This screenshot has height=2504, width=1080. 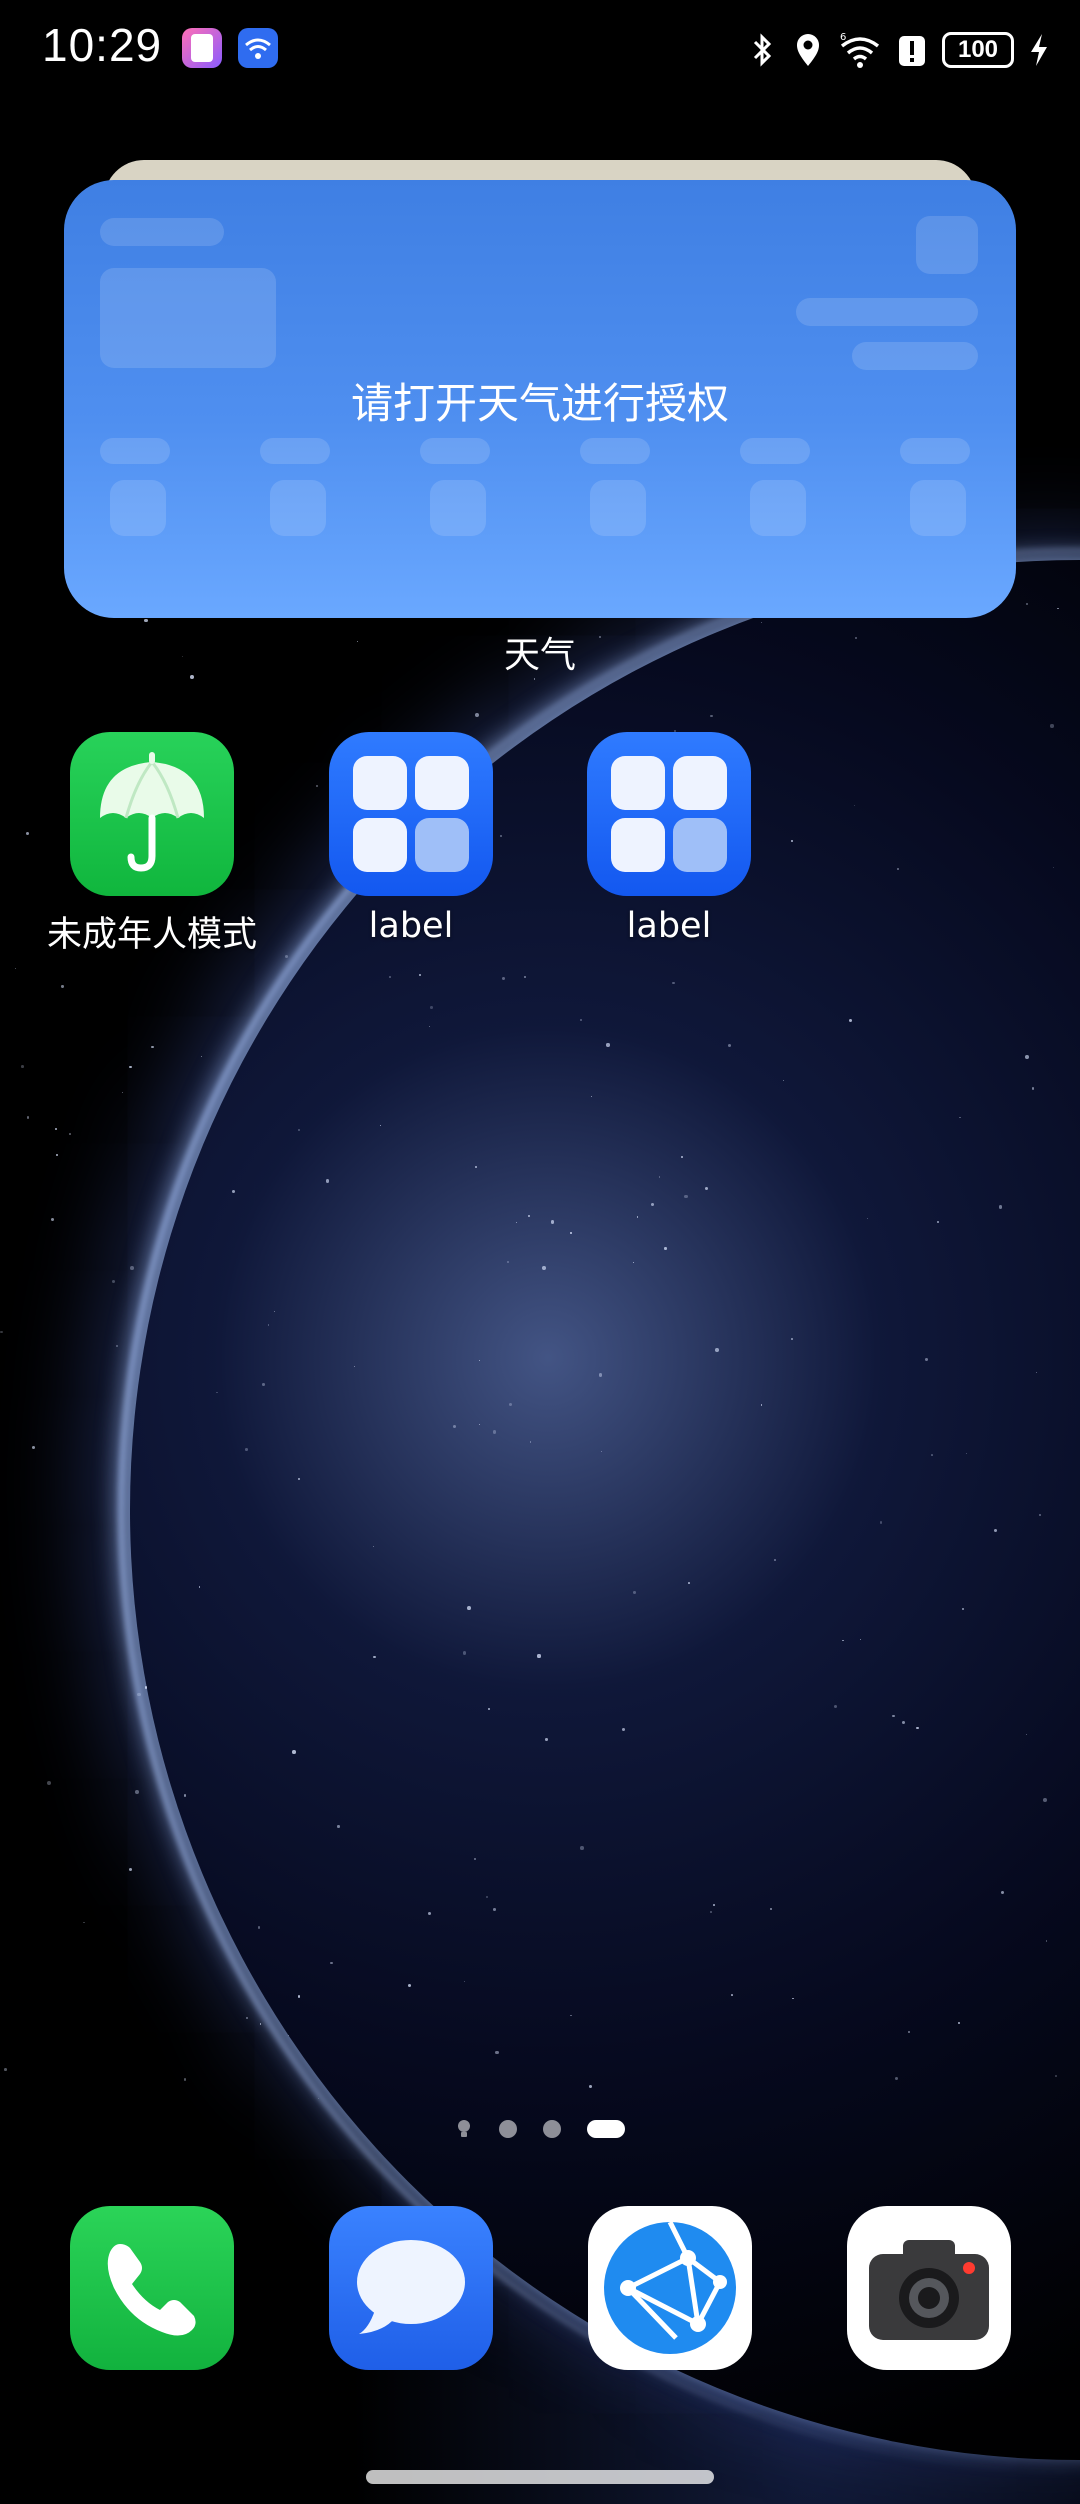 What do you see at coordinates (539, 655) in the screenshot?
I see `weather-widget-label: 天气` at bounding box center [539, 655].